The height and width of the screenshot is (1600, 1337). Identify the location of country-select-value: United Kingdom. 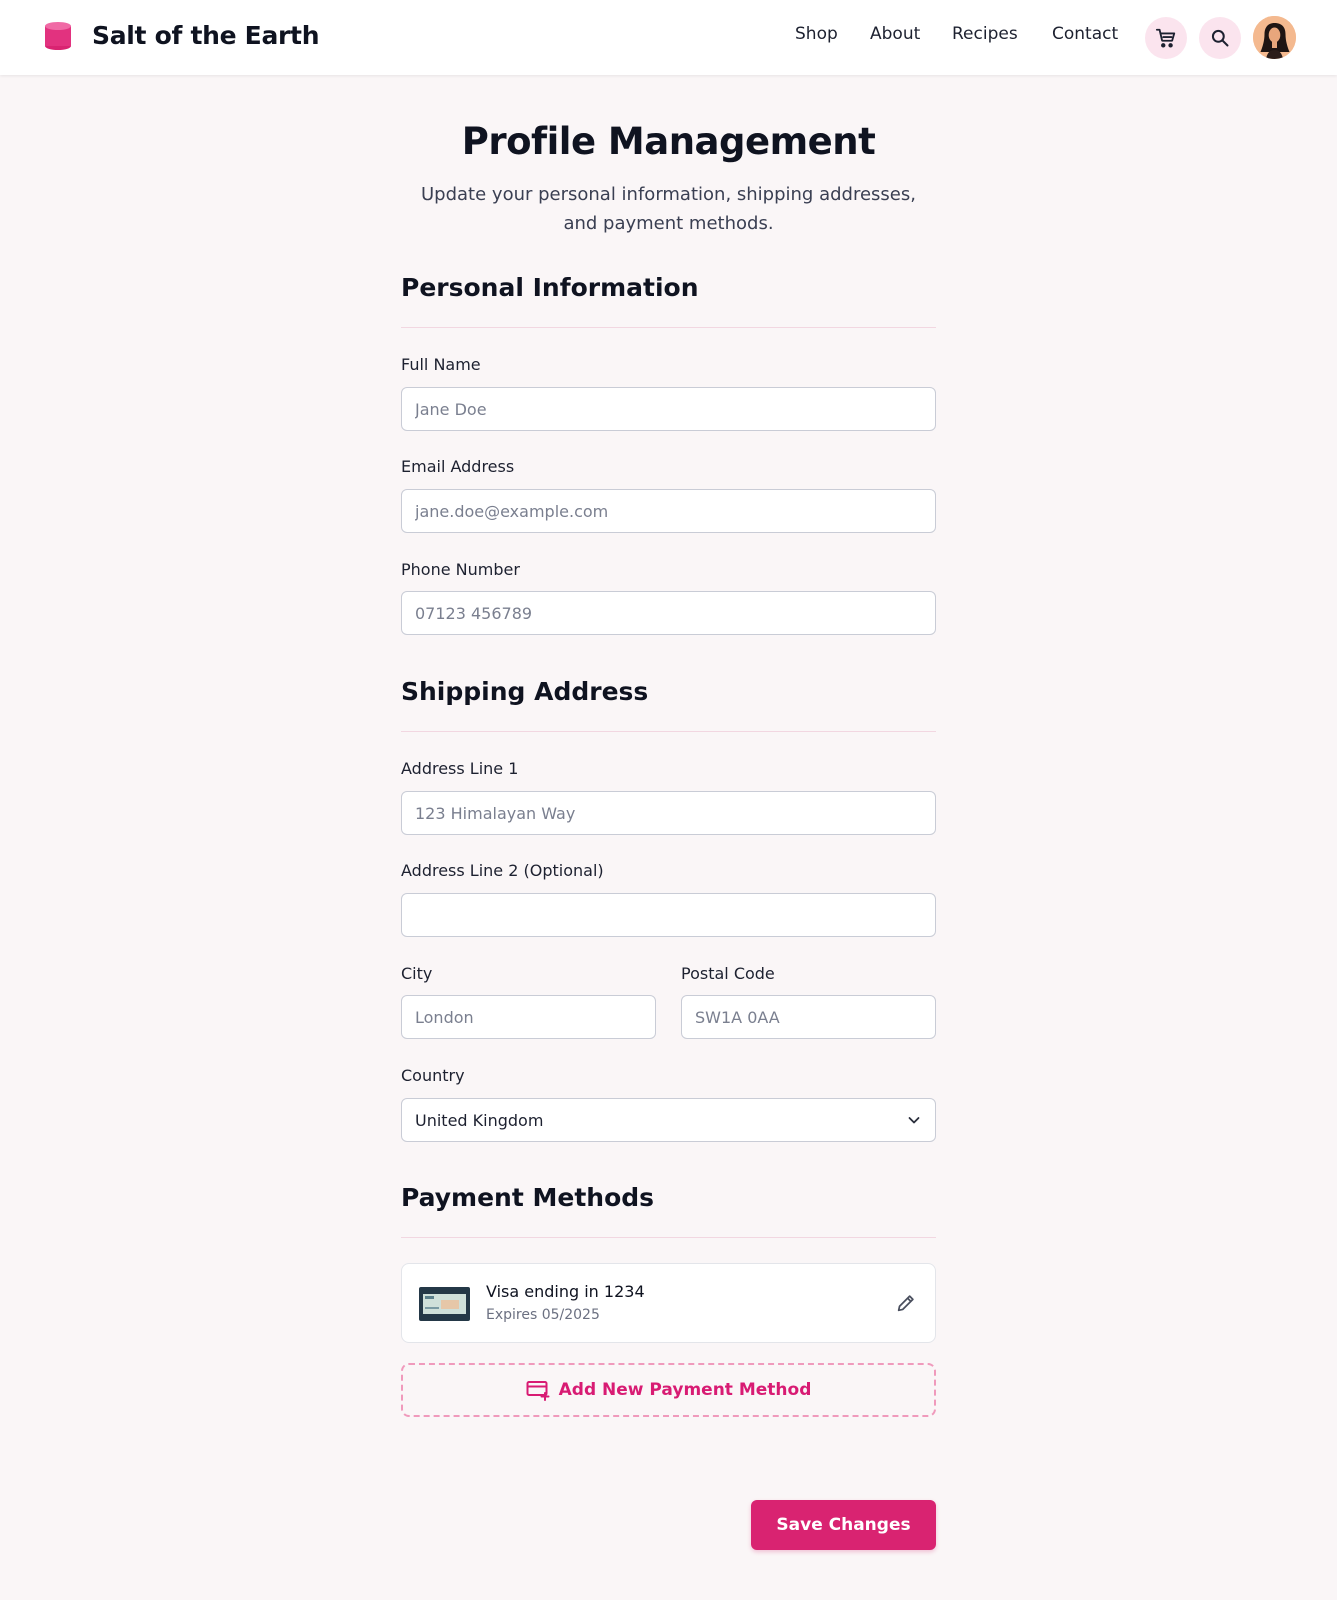
(479, 1120).